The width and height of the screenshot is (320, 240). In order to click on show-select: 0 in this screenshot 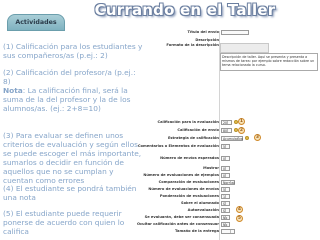, I will do `click(225, 168)`.